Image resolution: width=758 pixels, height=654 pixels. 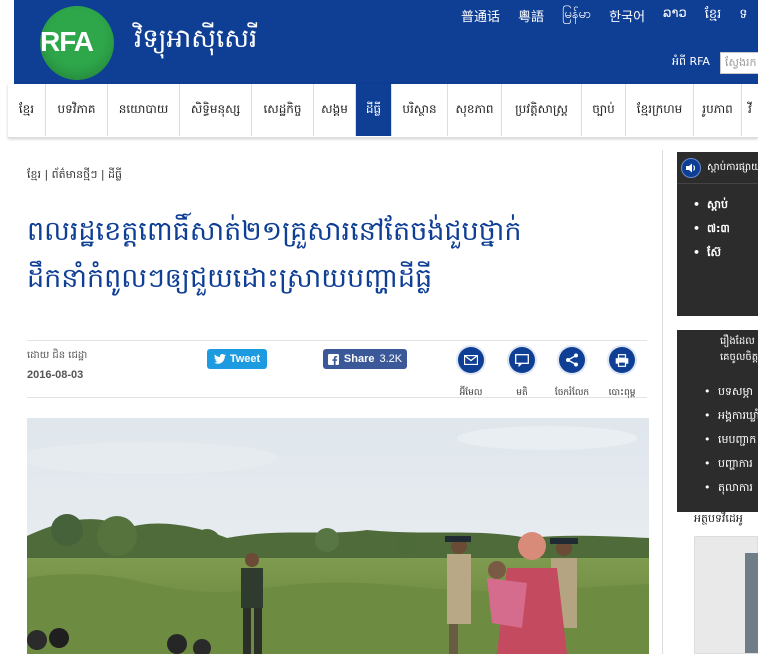 I want to click on tweet-label: Tweet, so click(x=245, y=359).